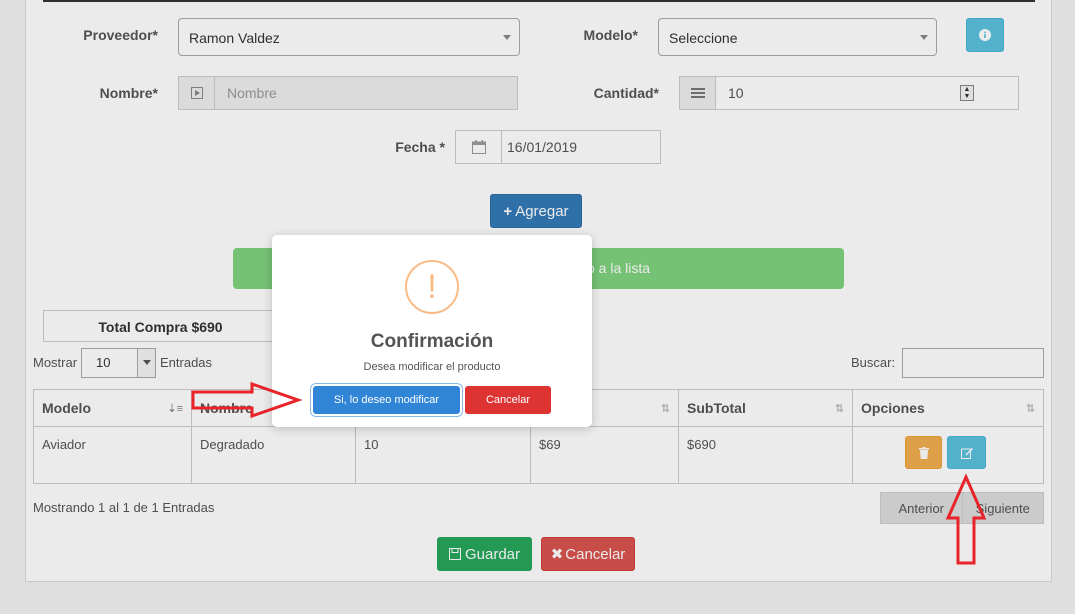  I want to click on confirm-modify-button: Si, lo deseo modificar, so click(386, 400).